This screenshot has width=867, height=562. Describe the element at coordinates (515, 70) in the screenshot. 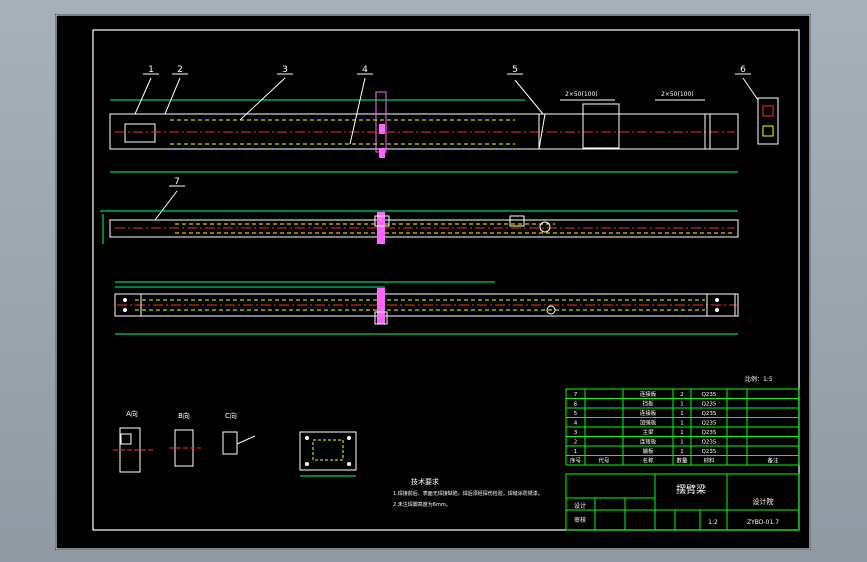

I see `balloon-5: 5` at that location.